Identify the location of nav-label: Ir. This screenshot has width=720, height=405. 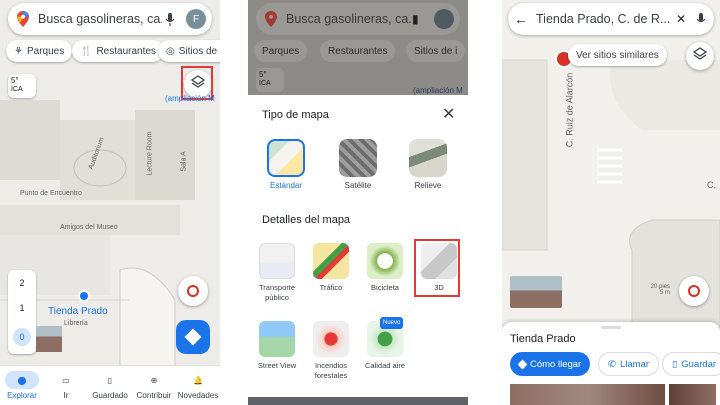
(66, 395).